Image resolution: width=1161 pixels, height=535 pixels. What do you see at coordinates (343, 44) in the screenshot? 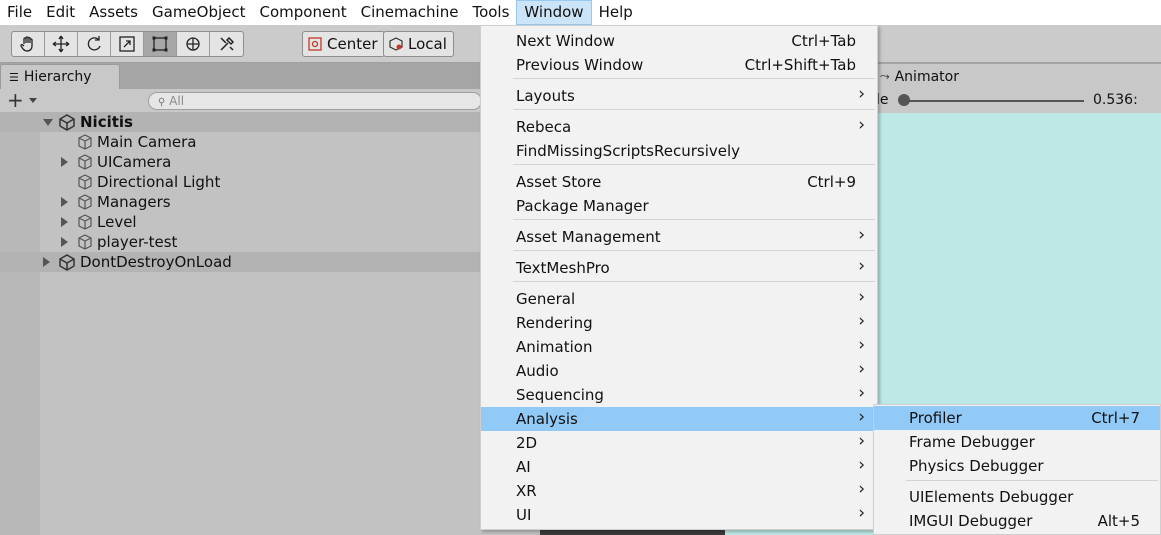
I see `pivot-center-button: Center` at bounding box center [343, 44].